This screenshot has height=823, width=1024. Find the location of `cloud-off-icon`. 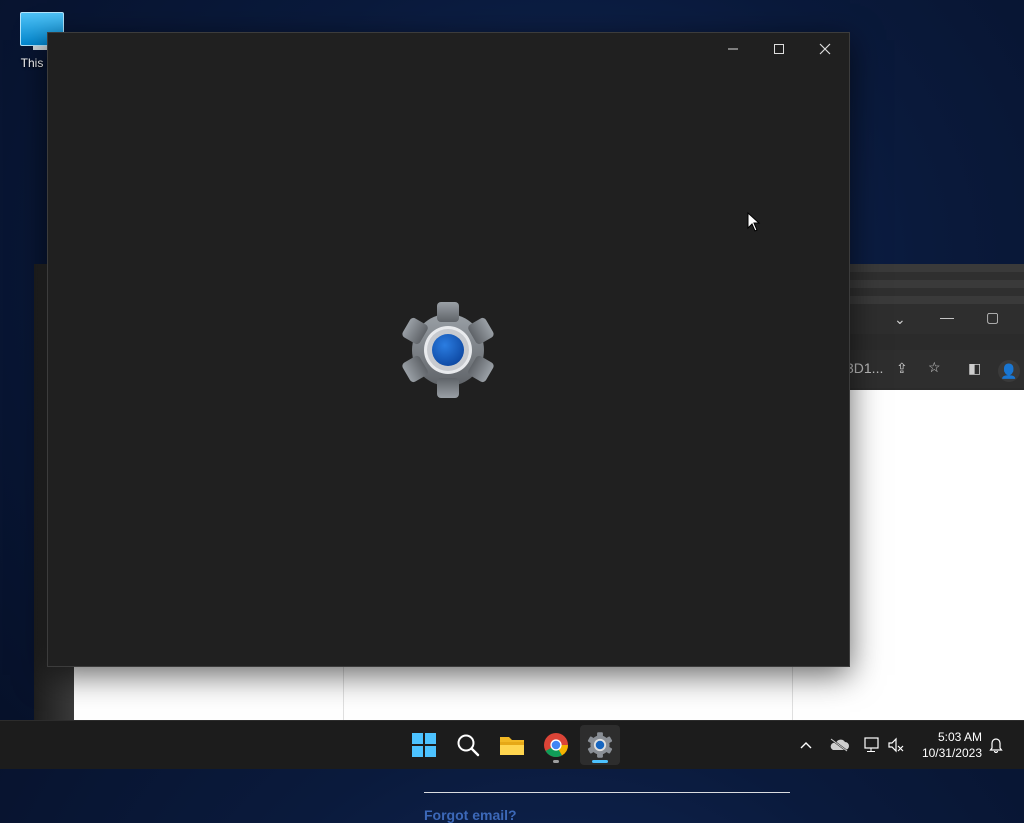

cloud-off-icon is located at coordinates (839, 745).